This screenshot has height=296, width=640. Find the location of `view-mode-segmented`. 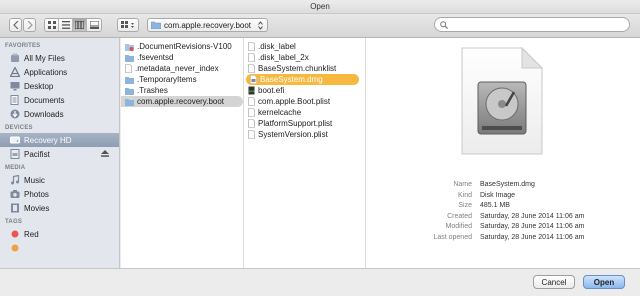

view-mode-segmented is located at coordinates (73, 25).